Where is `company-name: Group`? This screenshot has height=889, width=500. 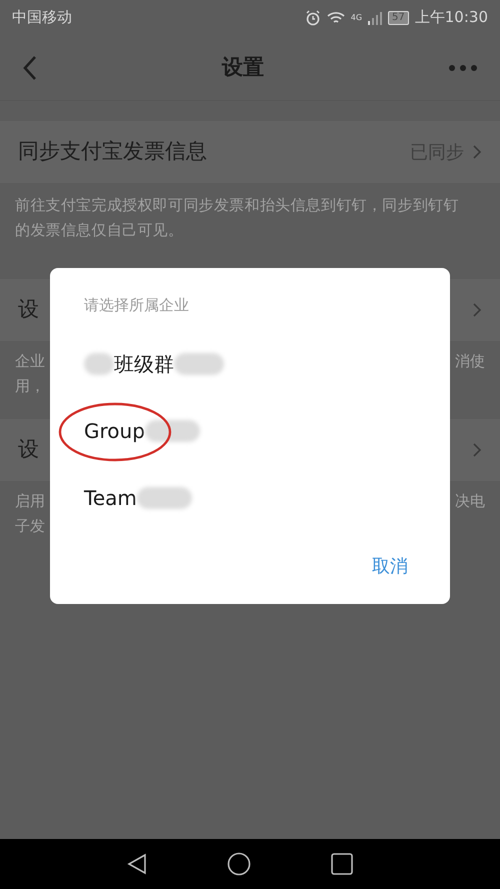 company-name: Group is located at coordinates (114, 431).